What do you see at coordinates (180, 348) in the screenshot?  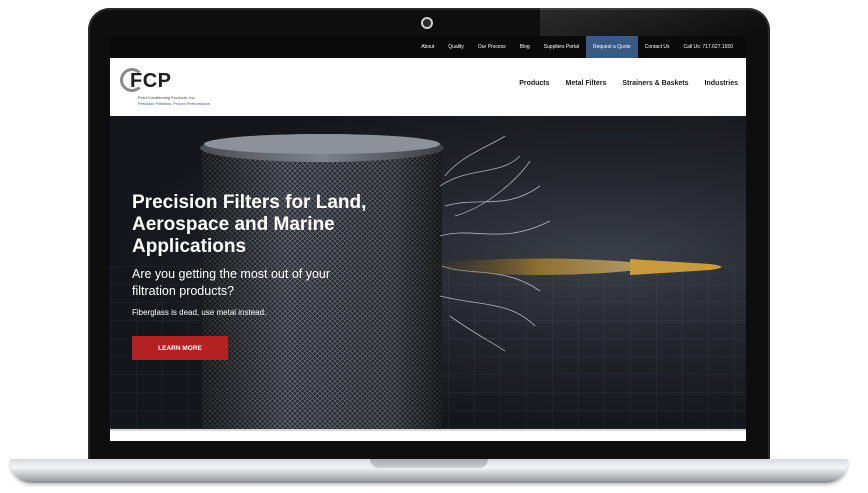 I see `learn-more-button: LEARN MORE` at bounding box center [180, 348].